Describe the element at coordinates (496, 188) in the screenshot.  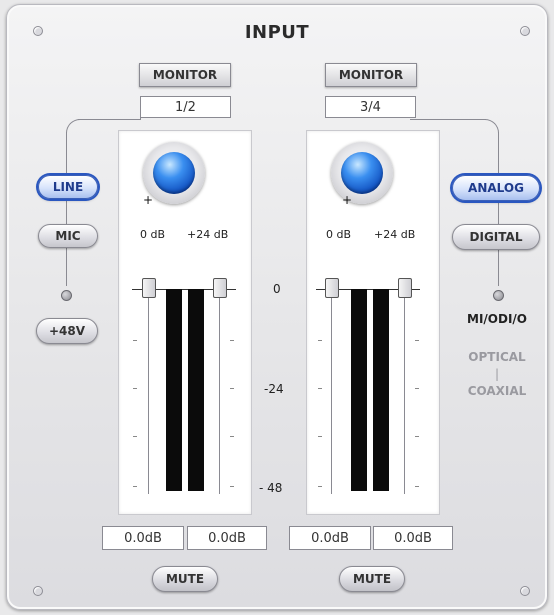
I see `analog-button: ANALOG` at that location.